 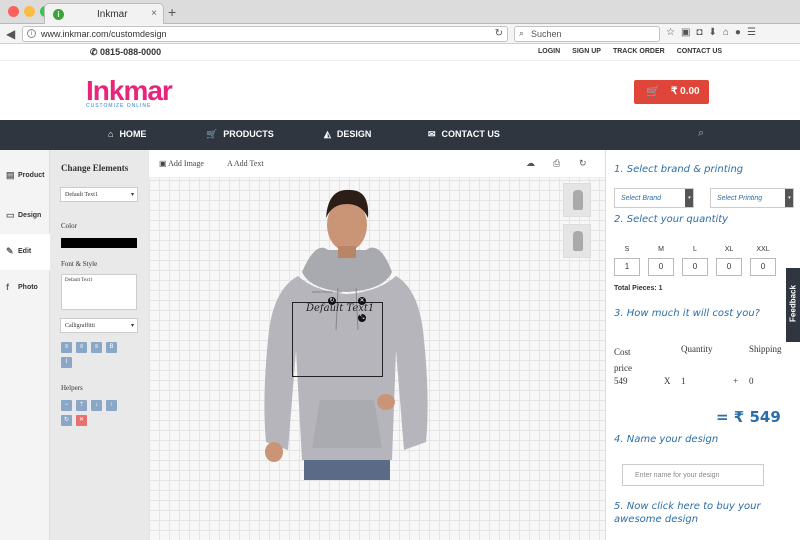 What do you see at coordinates (699, 32) in the screenshot?
I see `pocket-icon: ◘` at bounding box center [699, 32].